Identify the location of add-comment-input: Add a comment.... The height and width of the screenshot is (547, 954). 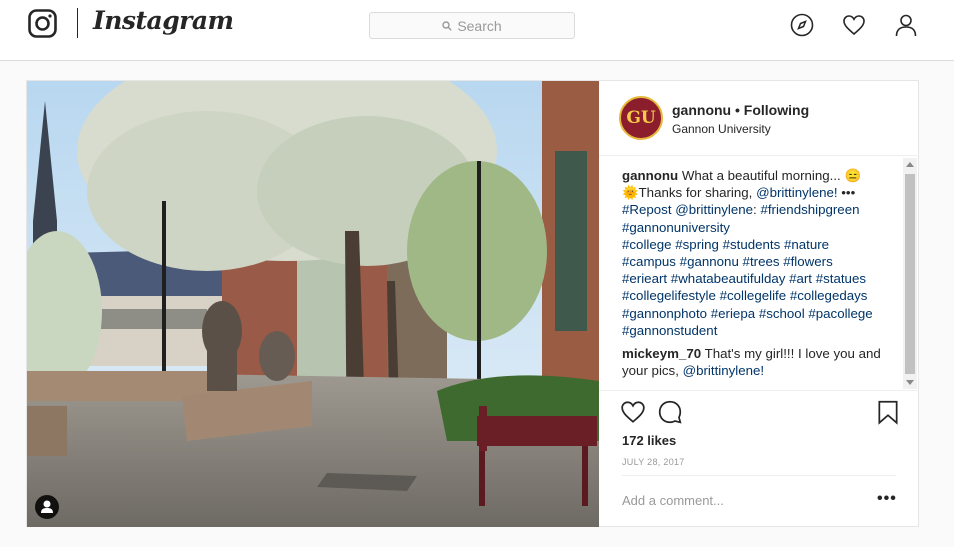
(742, 500).